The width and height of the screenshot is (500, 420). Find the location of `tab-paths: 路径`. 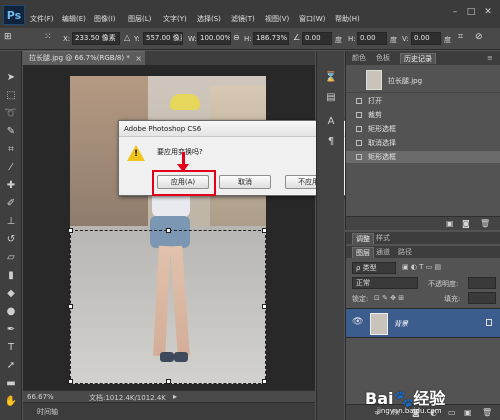

tab-paths: 路径 is located at coordinates (405, 252).